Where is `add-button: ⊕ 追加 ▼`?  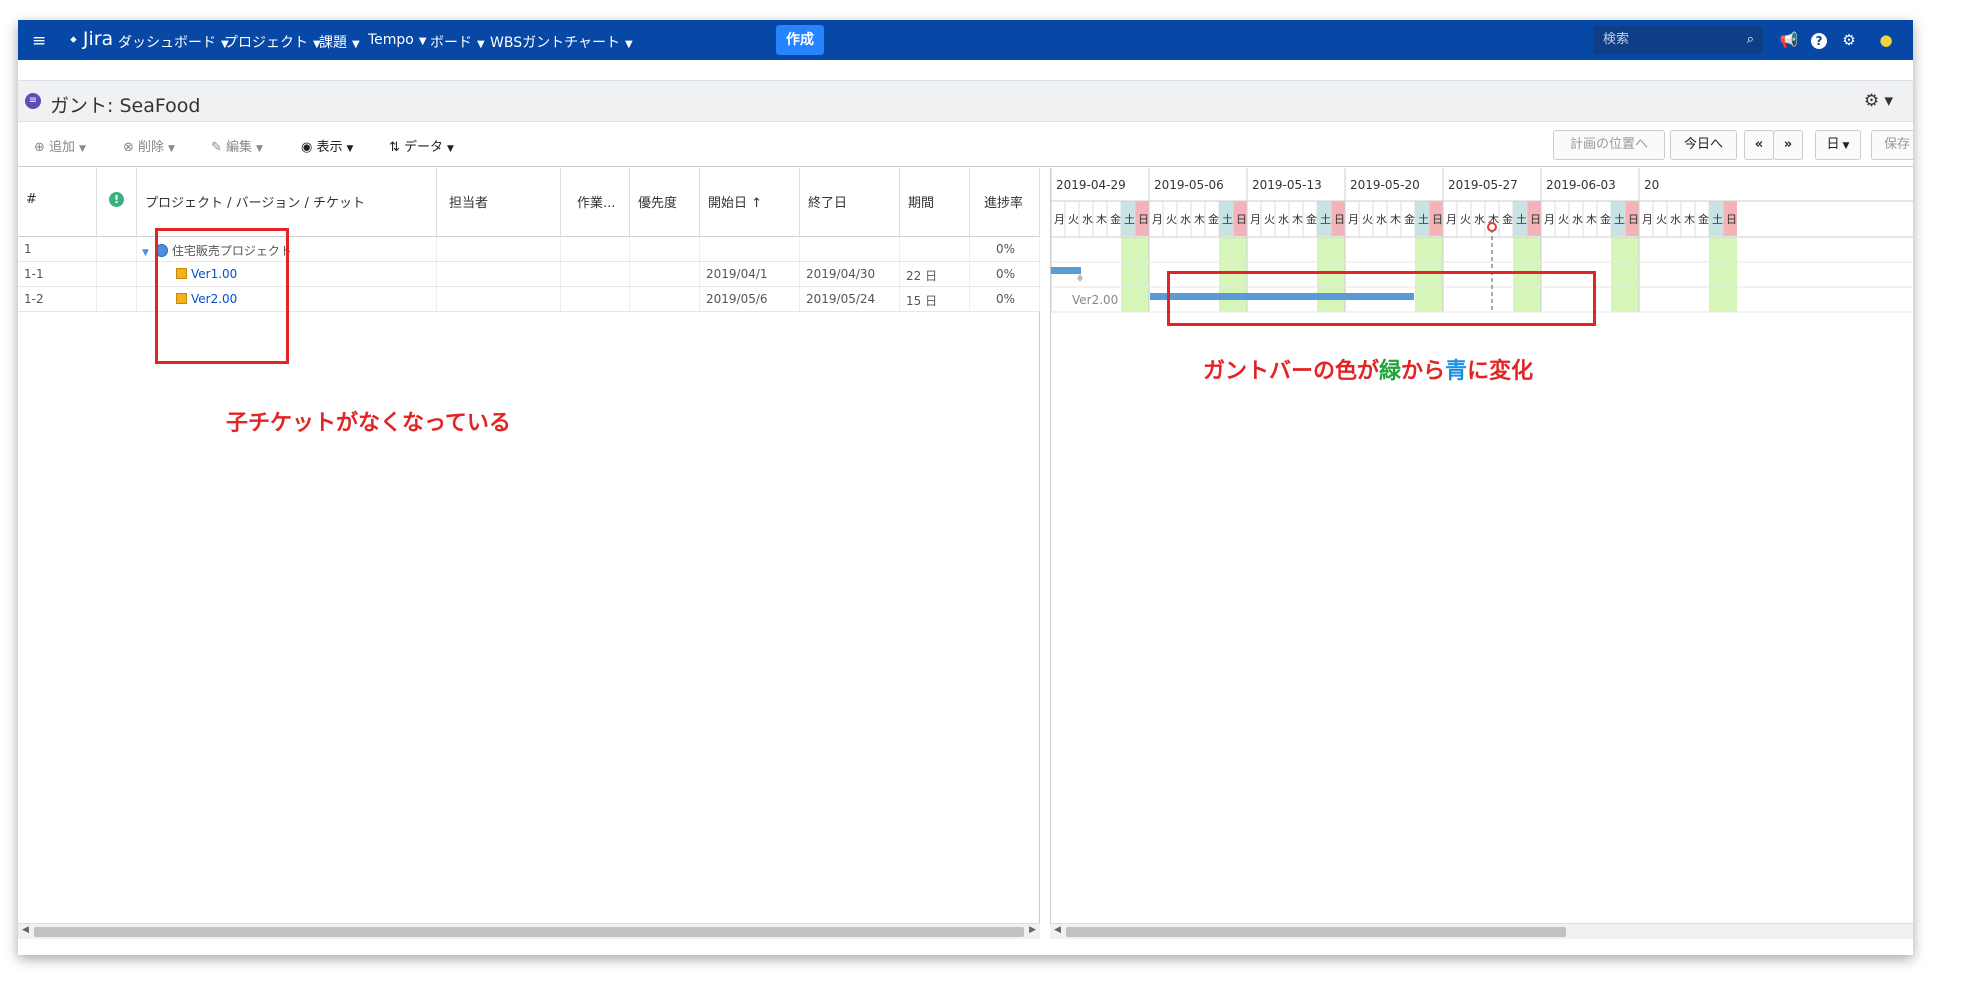 add-button: ⊕ 追加 ▼ is located at coordinates (60, 145).